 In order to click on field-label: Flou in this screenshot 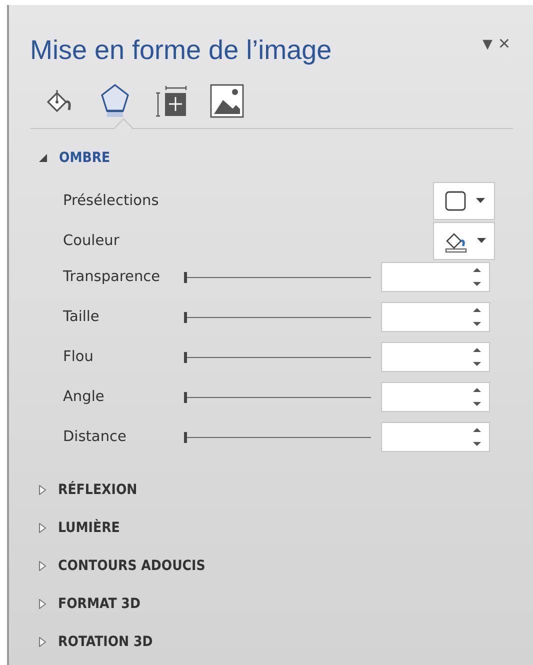, I will do `click(78, 357)`.